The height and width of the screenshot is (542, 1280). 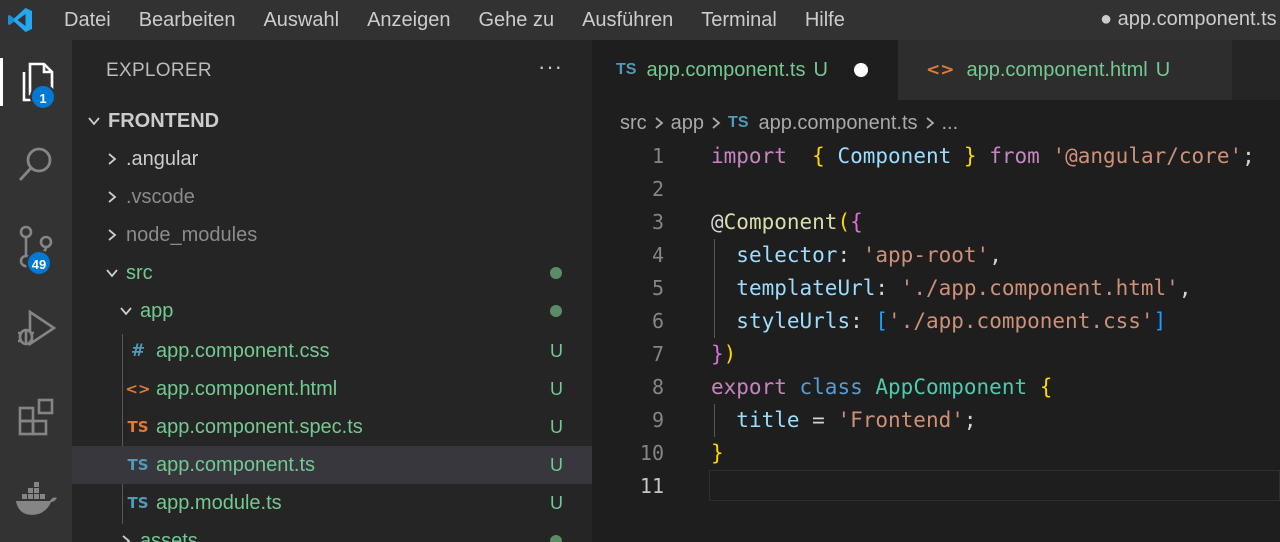 I want to click on line-number: 11, so click(x=651, y=486).